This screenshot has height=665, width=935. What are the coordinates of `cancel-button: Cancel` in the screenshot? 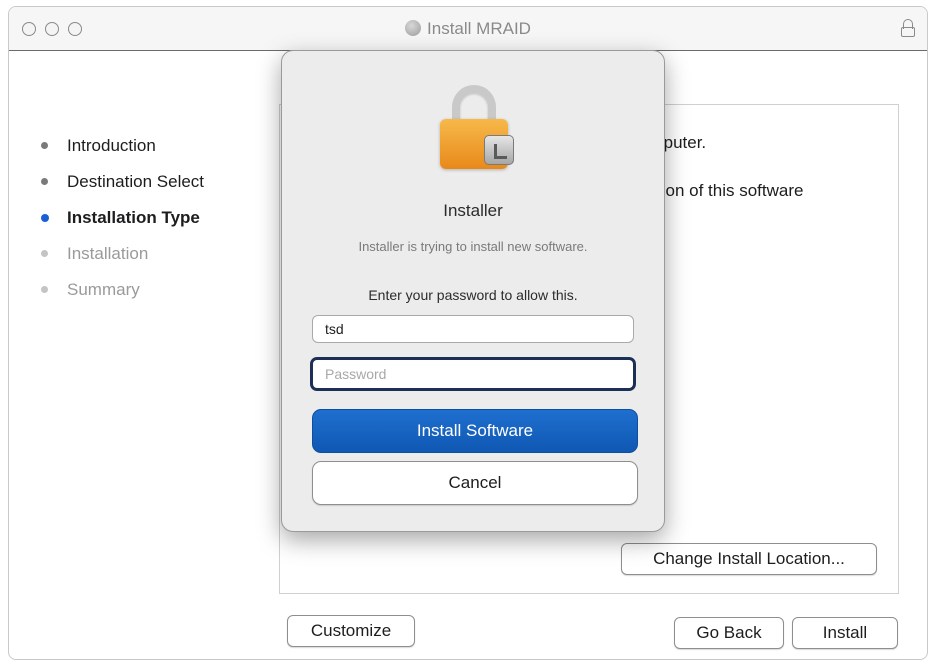 It's located at (475, 483).